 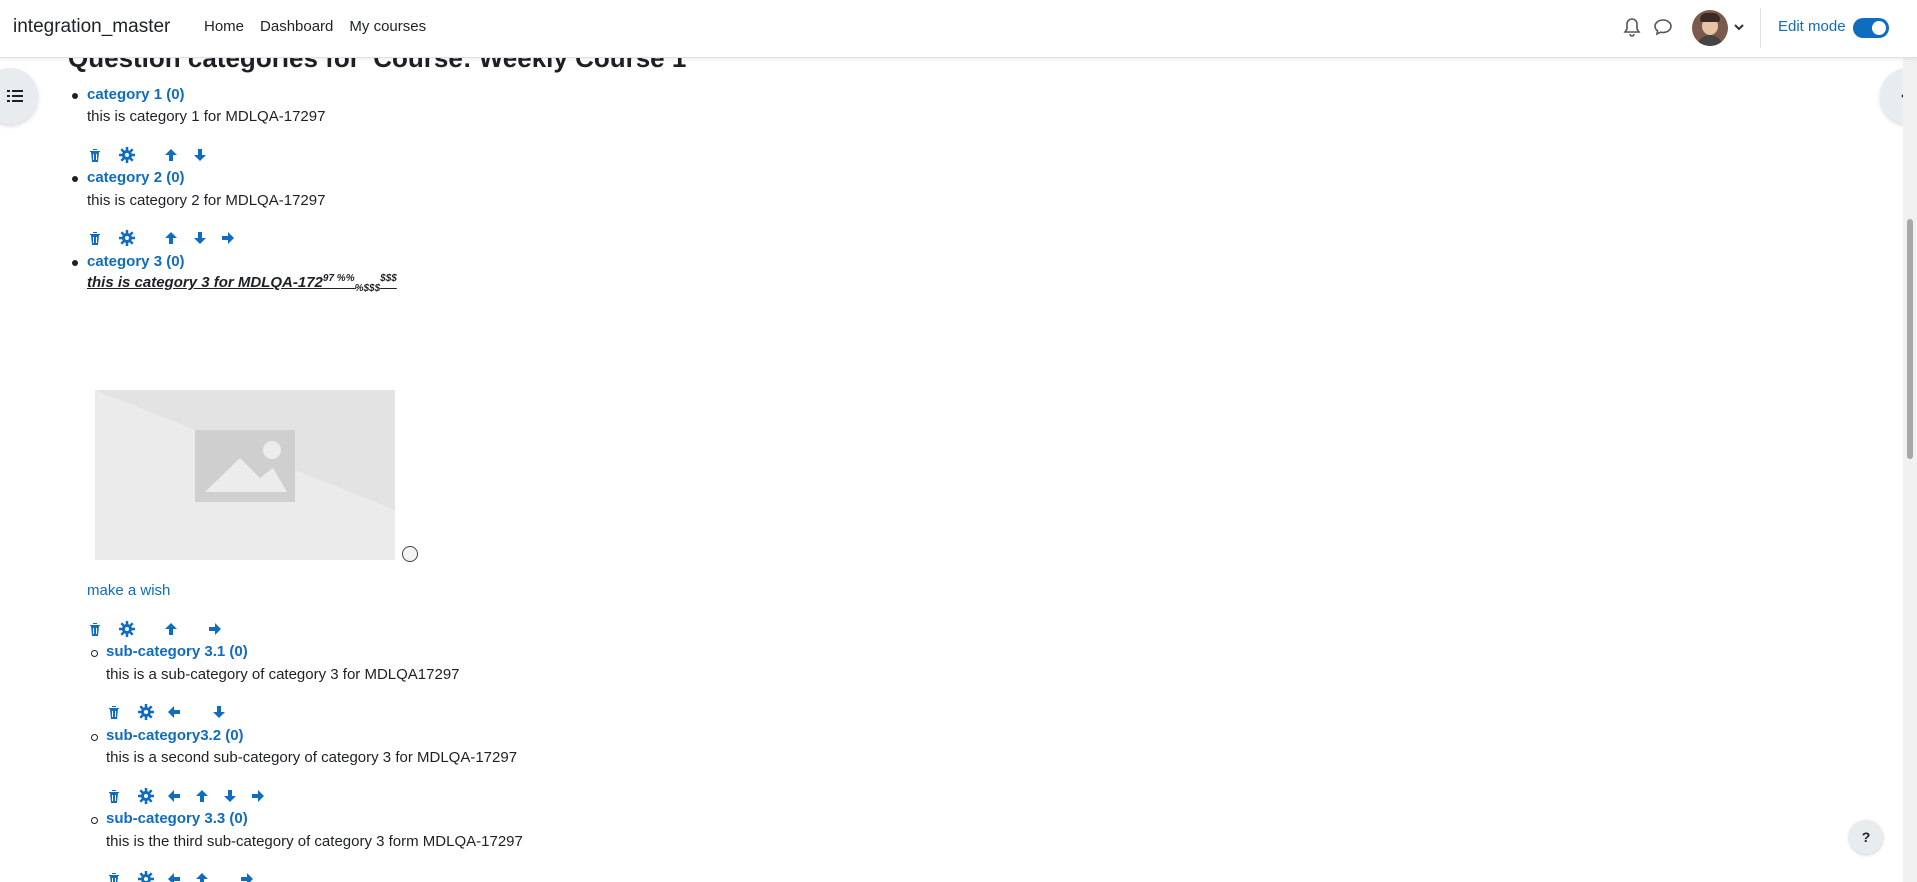 I want to click on user-avatar, so click(x=1710, y=28).